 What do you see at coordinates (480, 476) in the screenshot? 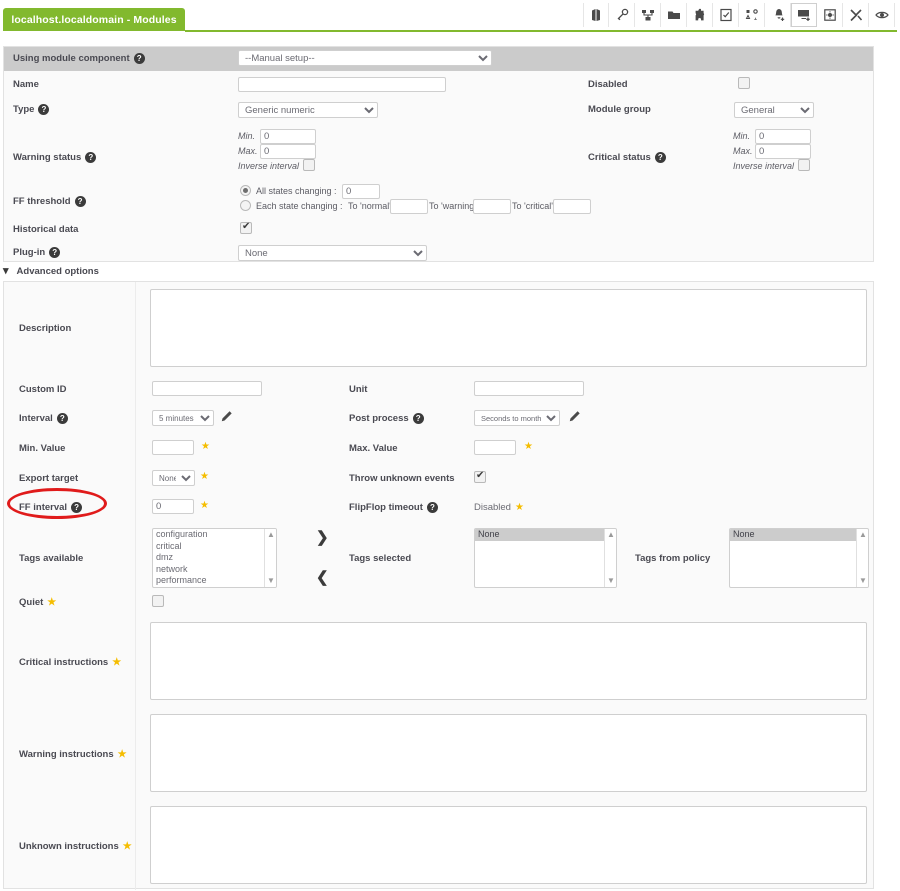
I see `throw-unknown-events-checkbox` at bounding box center [480, 476].